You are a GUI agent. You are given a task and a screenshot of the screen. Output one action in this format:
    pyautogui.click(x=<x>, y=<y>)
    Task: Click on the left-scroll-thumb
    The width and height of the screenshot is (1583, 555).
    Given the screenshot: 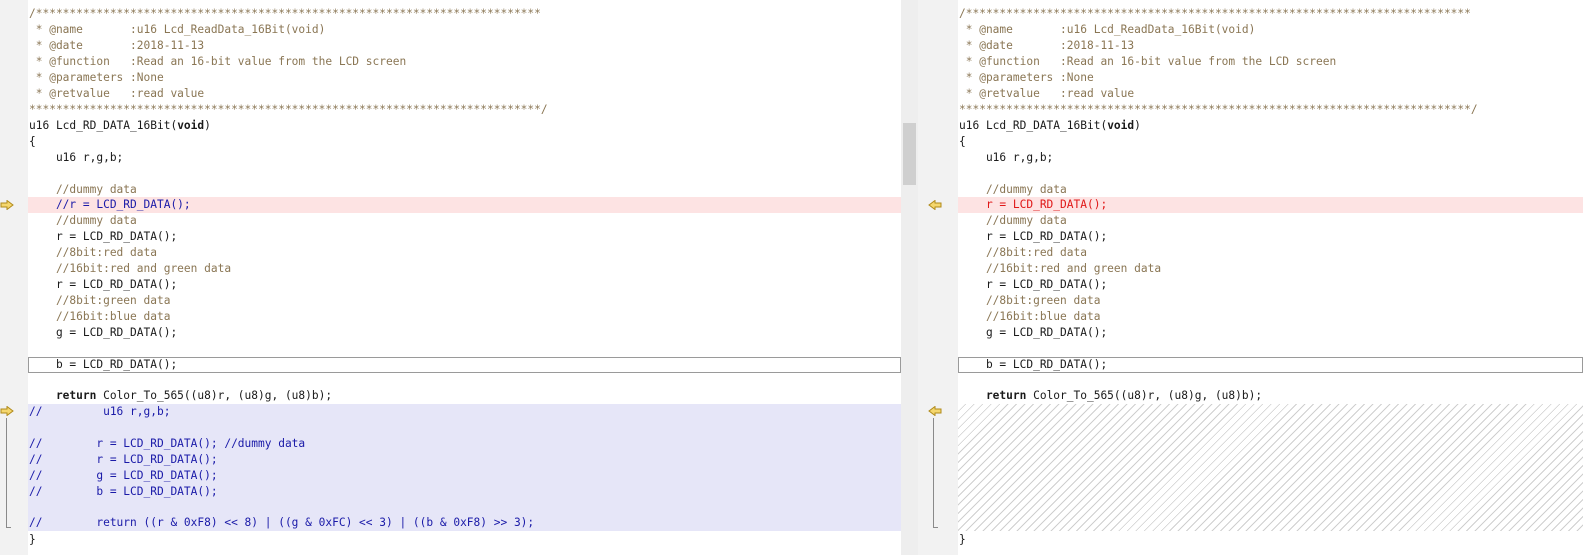 What is the action you would take?
    pyautogui.click(x=909, y=154)
    